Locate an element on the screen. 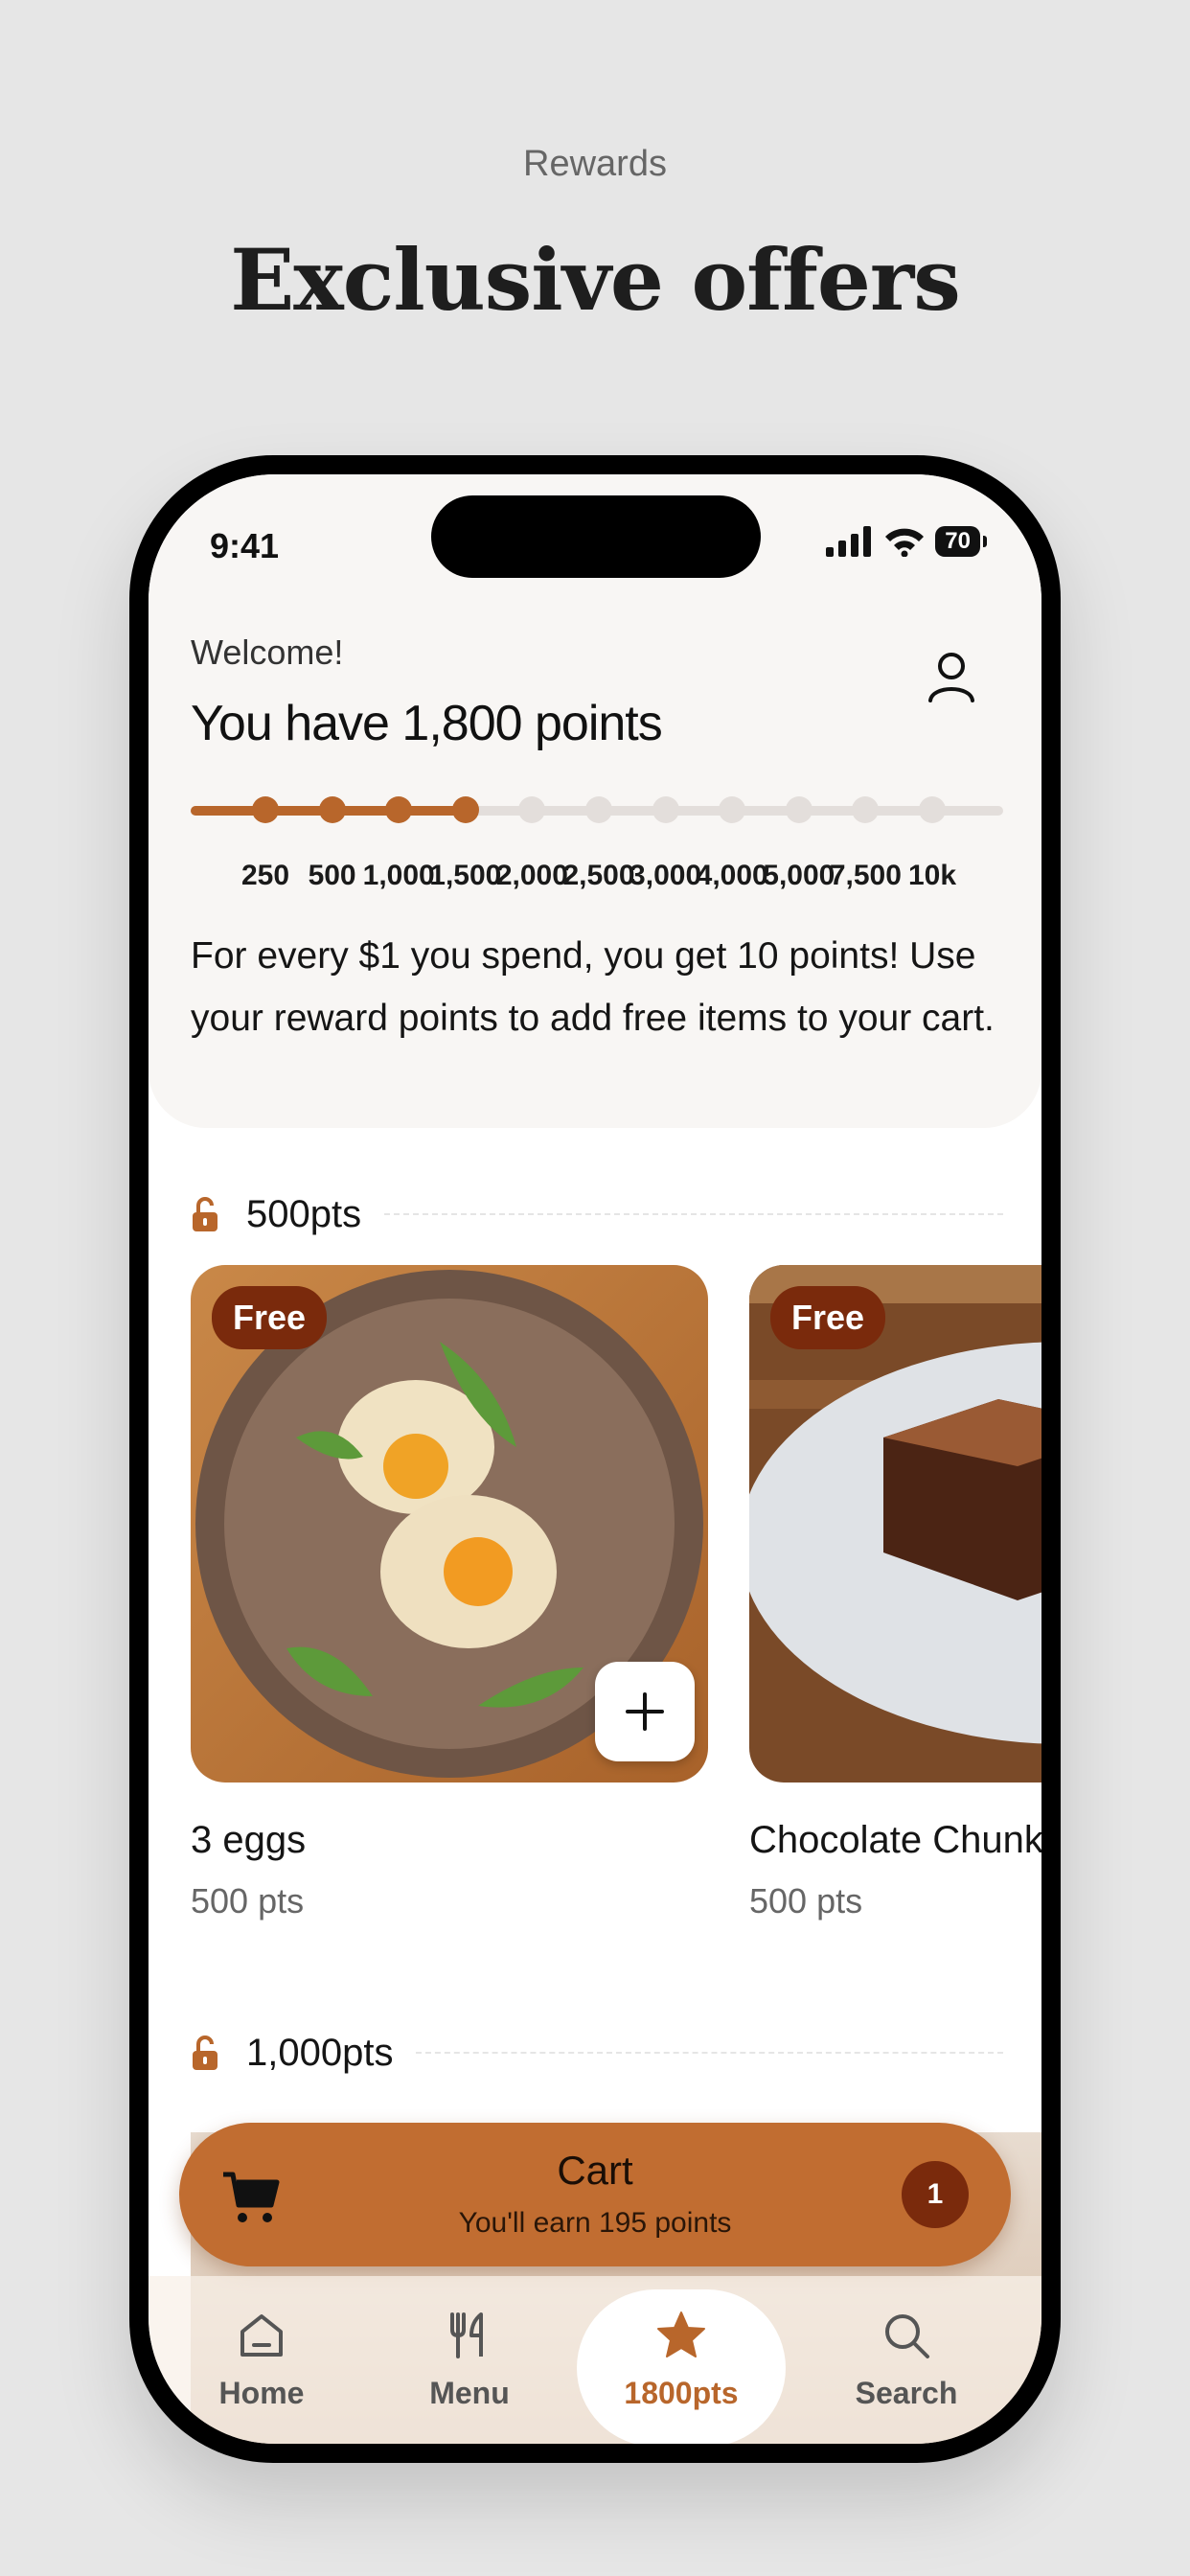 The width and height of the screenshot is (1190, 2576). status-icons: 70 is located at coordinates (906, 541).